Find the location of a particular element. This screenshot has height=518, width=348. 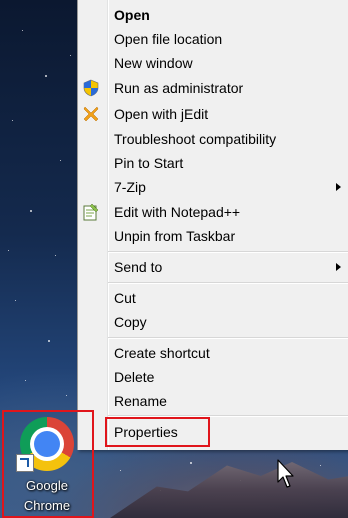

menu-item-open-file-location: Open file location is located at coordinates (213, 39).